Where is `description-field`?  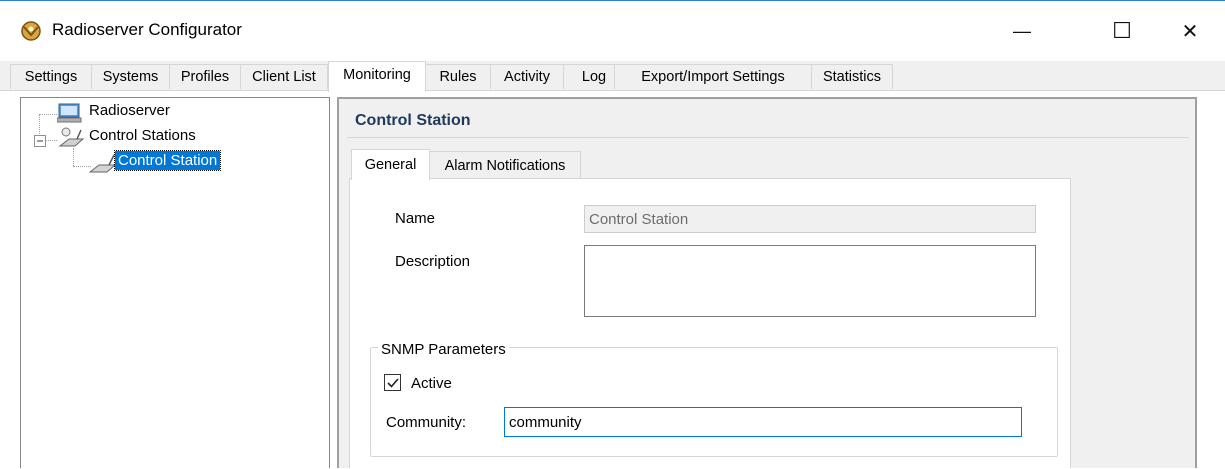 description-field is located at coordinates (810, 281).